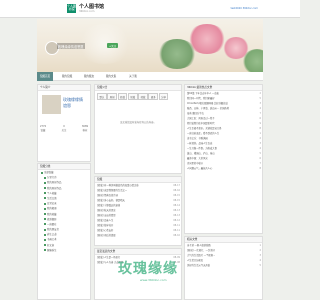  I want to click on articles-item-title: [转载] 心若安好, so click(105, 230).